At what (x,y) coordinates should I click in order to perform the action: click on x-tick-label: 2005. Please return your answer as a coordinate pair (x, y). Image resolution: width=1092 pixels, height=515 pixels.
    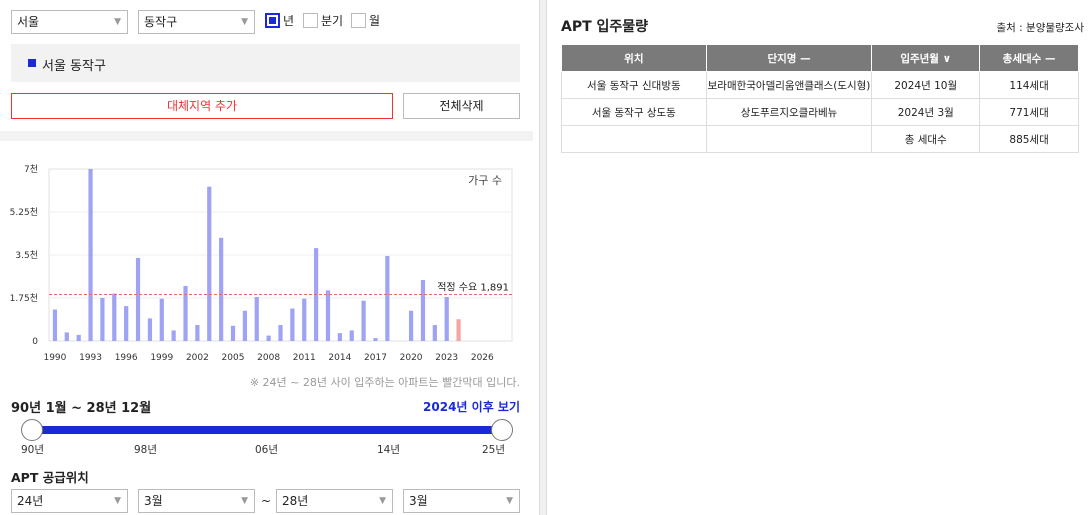
    Looking at the image, I should click on (233, 358).